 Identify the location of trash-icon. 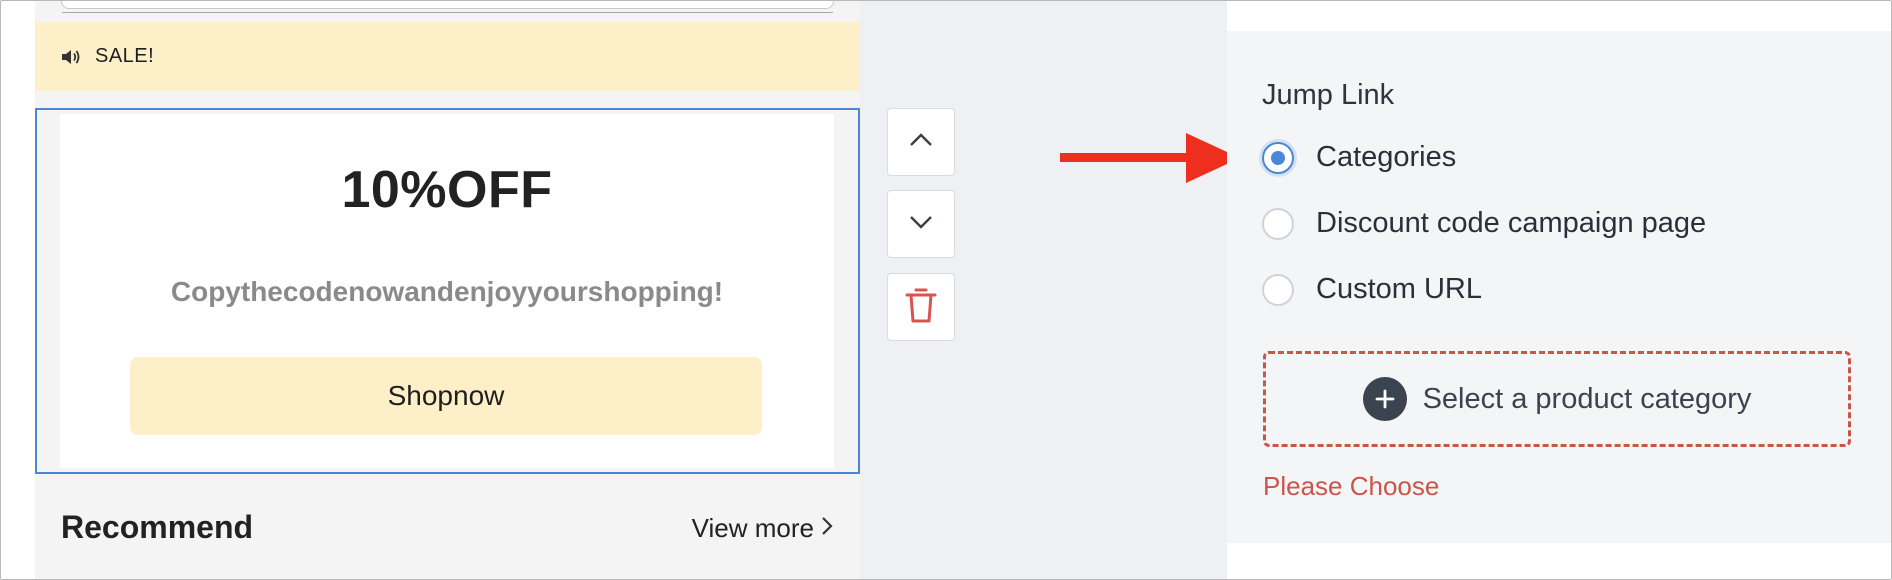
(921, 307).